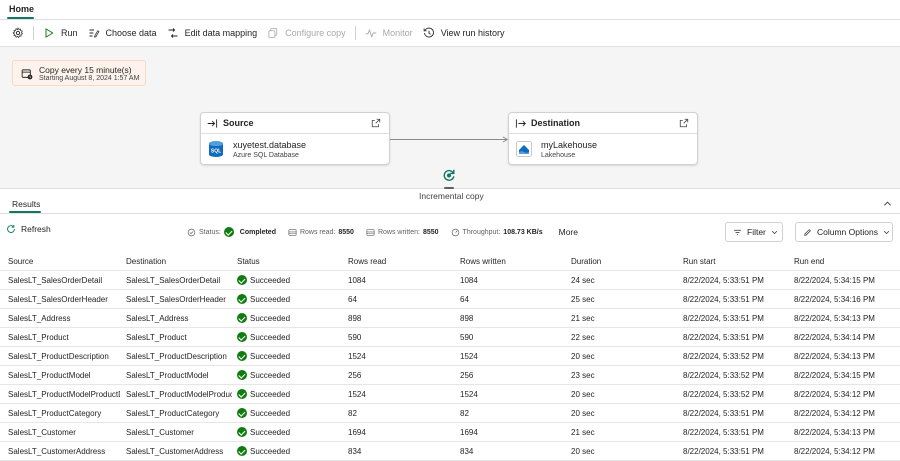 The image size is (900, 461). I want to click on destination-name: myLakehouse, so click(569, 145).